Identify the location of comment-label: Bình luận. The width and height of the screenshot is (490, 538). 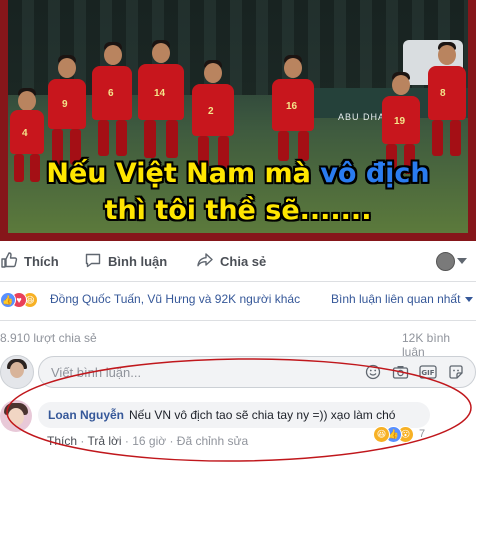
(138, 261).